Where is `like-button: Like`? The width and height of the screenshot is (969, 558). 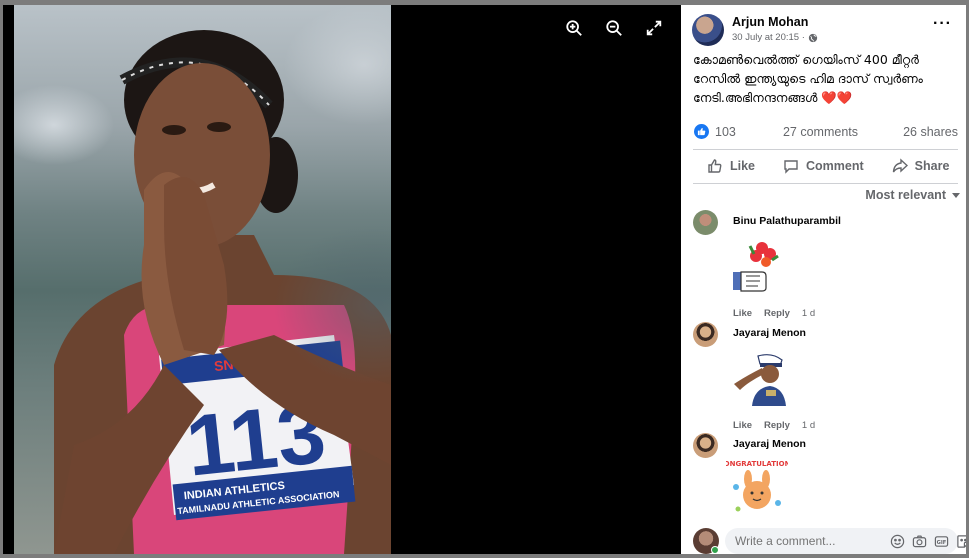
like-button: Like is located at coordinates (731, 166).